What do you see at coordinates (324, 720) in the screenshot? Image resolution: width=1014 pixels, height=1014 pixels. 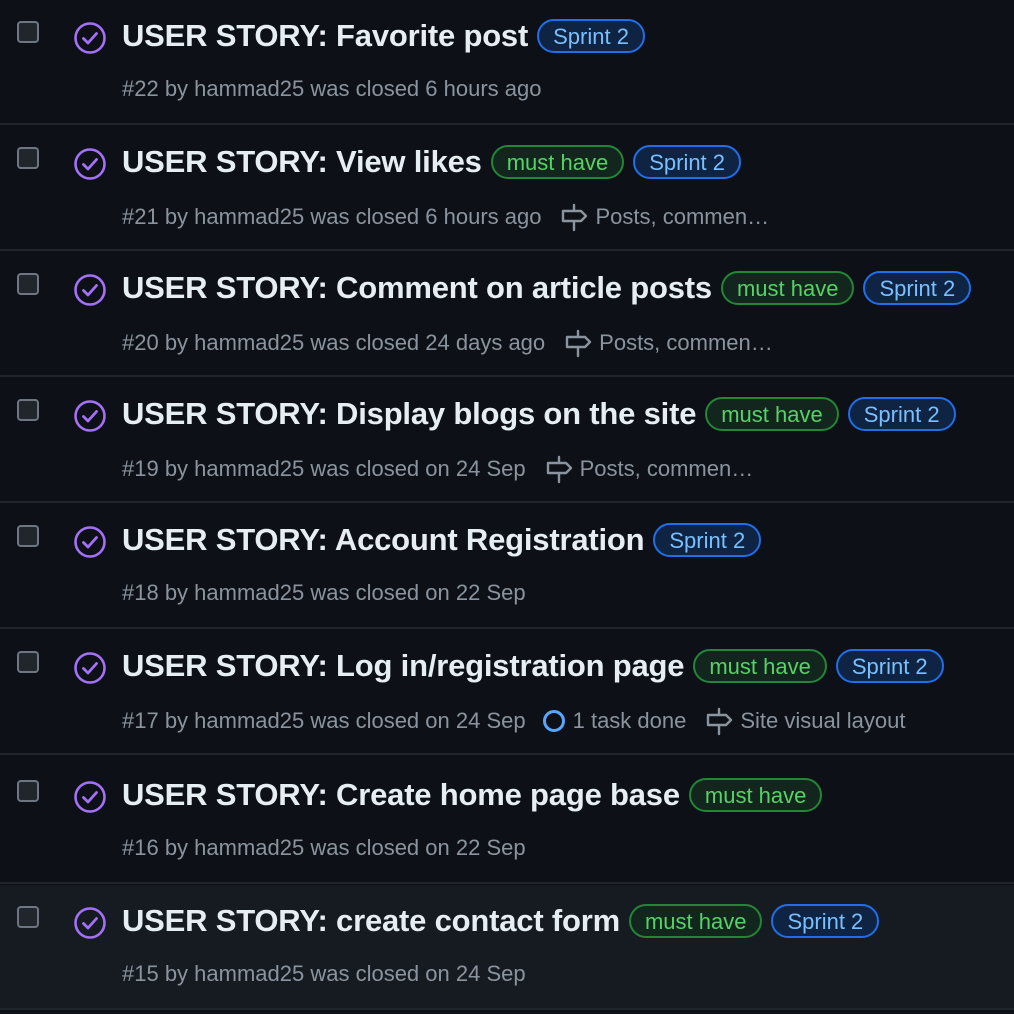 I see `issue-meta-text: #17 by hammad25 was closed on 24 Sep` at bounding box center [324, 720].